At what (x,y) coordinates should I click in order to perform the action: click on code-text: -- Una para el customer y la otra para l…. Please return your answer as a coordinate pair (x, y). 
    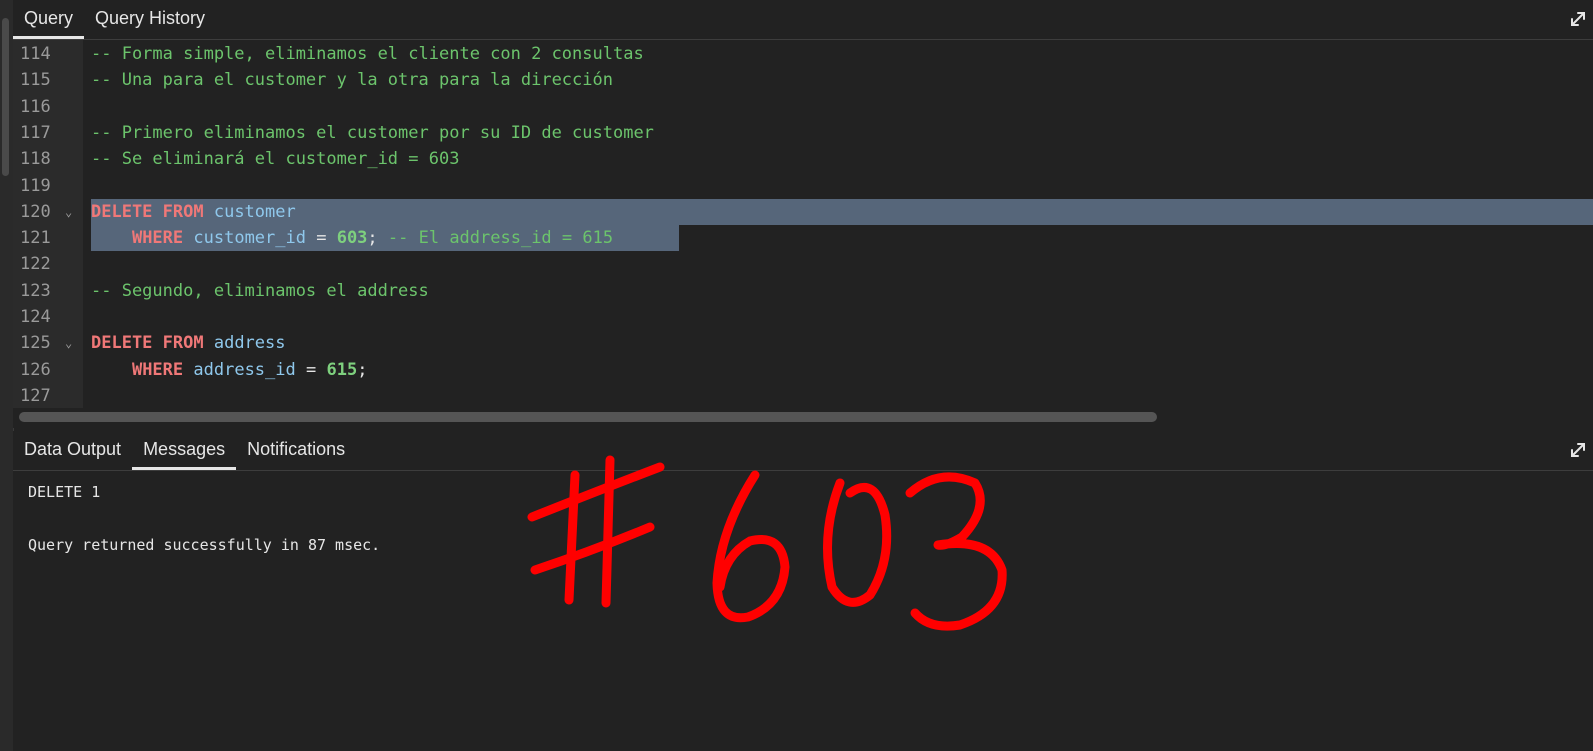
    Looking at the image, I should click on (352, 80).